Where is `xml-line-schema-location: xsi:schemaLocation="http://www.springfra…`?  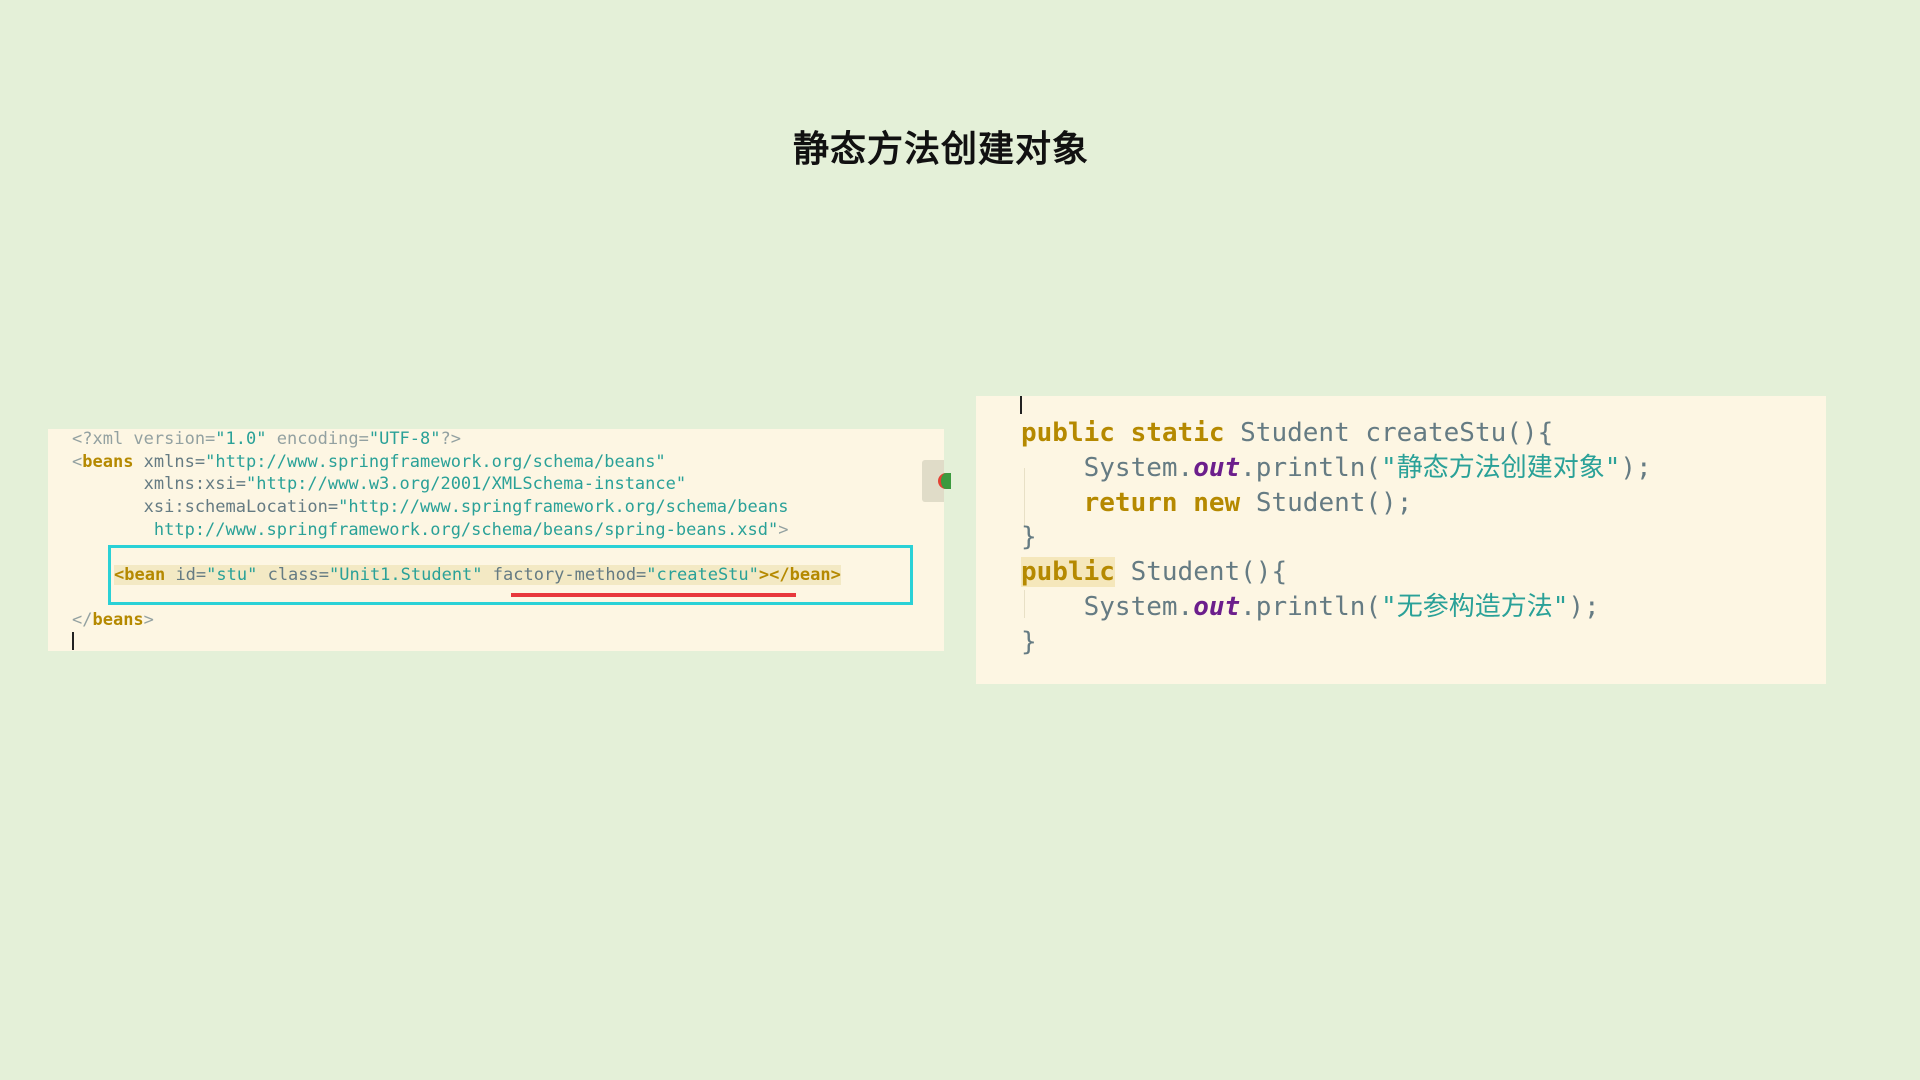
xml-line-schema-location: xsi:schemaLocation="http://www.springfra… is located at coordinates (430, 507).